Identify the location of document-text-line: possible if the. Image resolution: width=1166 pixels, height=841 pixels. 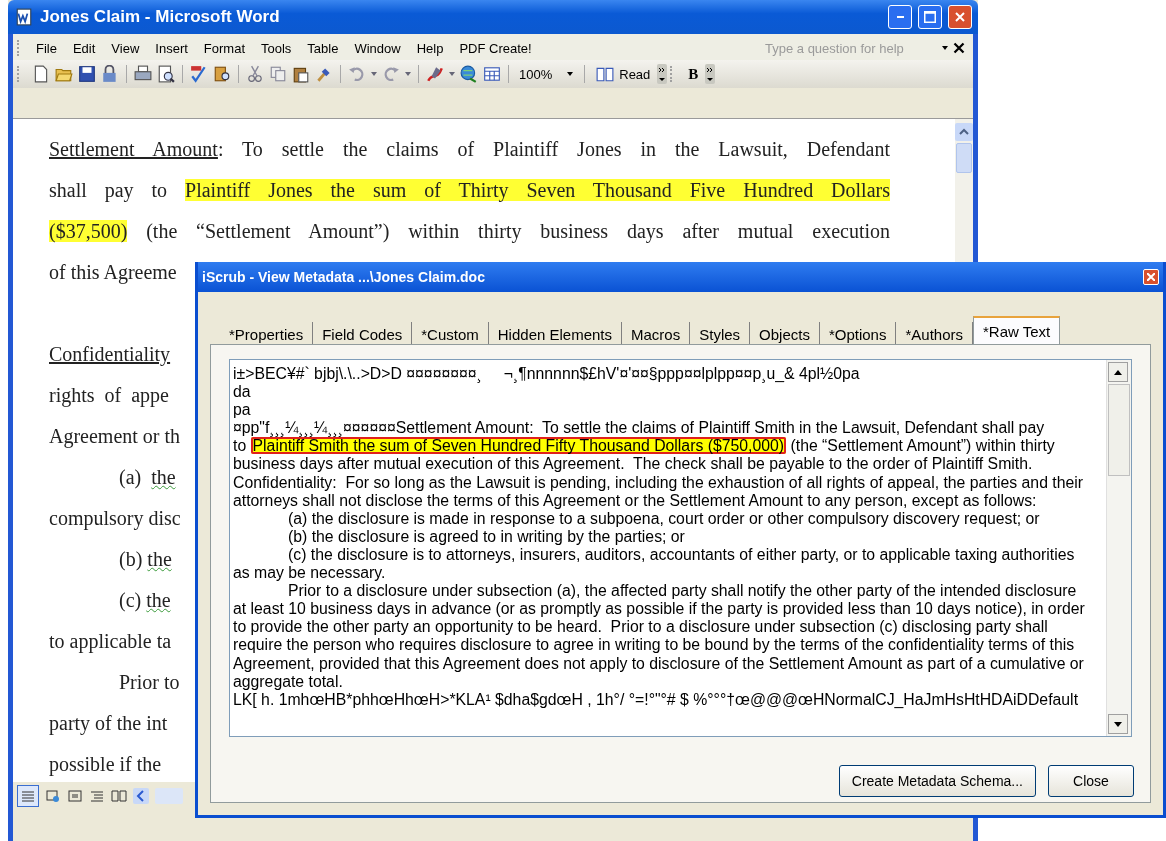
(105, 765).